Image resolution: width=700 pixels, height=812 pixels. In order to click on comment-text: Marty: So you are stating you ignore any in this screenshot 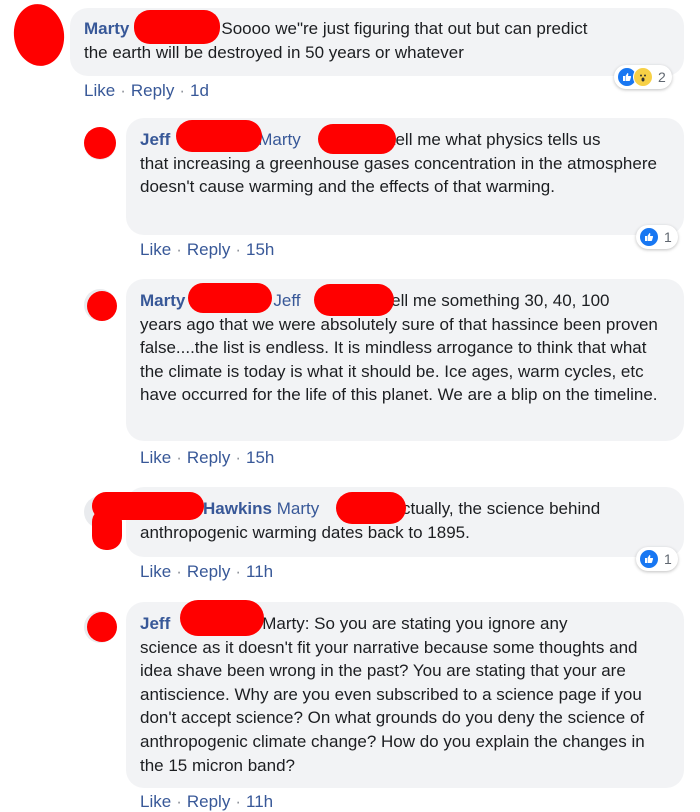, I will do `click(415, 623)`.